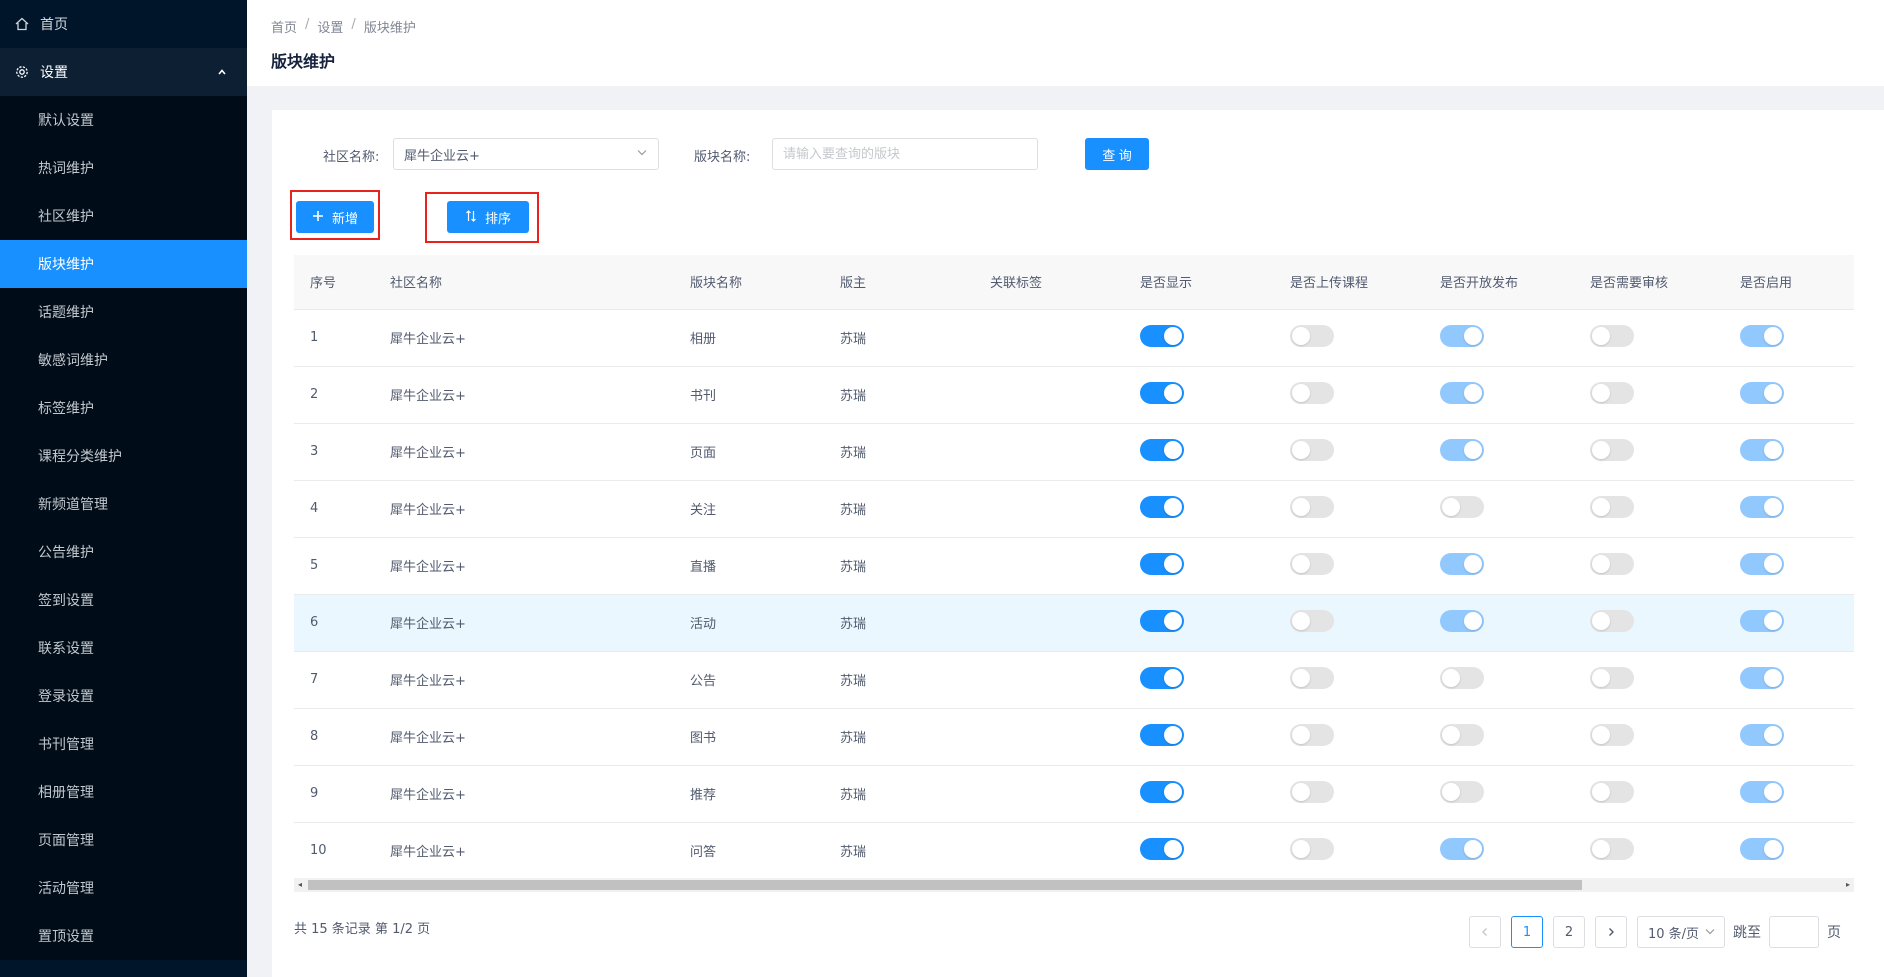 This screenshot has height=977, width=1884. Describe the element at coordinates (123, 792) in the screenshot. I see `sidebar-subitem-14: 相册管理` at that location.